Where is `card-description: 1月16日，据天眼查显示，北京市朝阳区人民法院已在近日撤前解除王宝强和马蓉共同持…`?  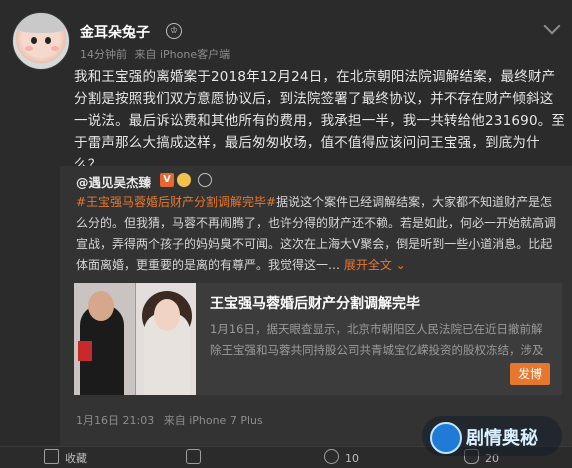 card-description: 1月16日，据天眼查显示，北京市朝阳区人民法院已在近日撤前解除王宝强和马蓉共同持… is located at coordinates (377, 339).